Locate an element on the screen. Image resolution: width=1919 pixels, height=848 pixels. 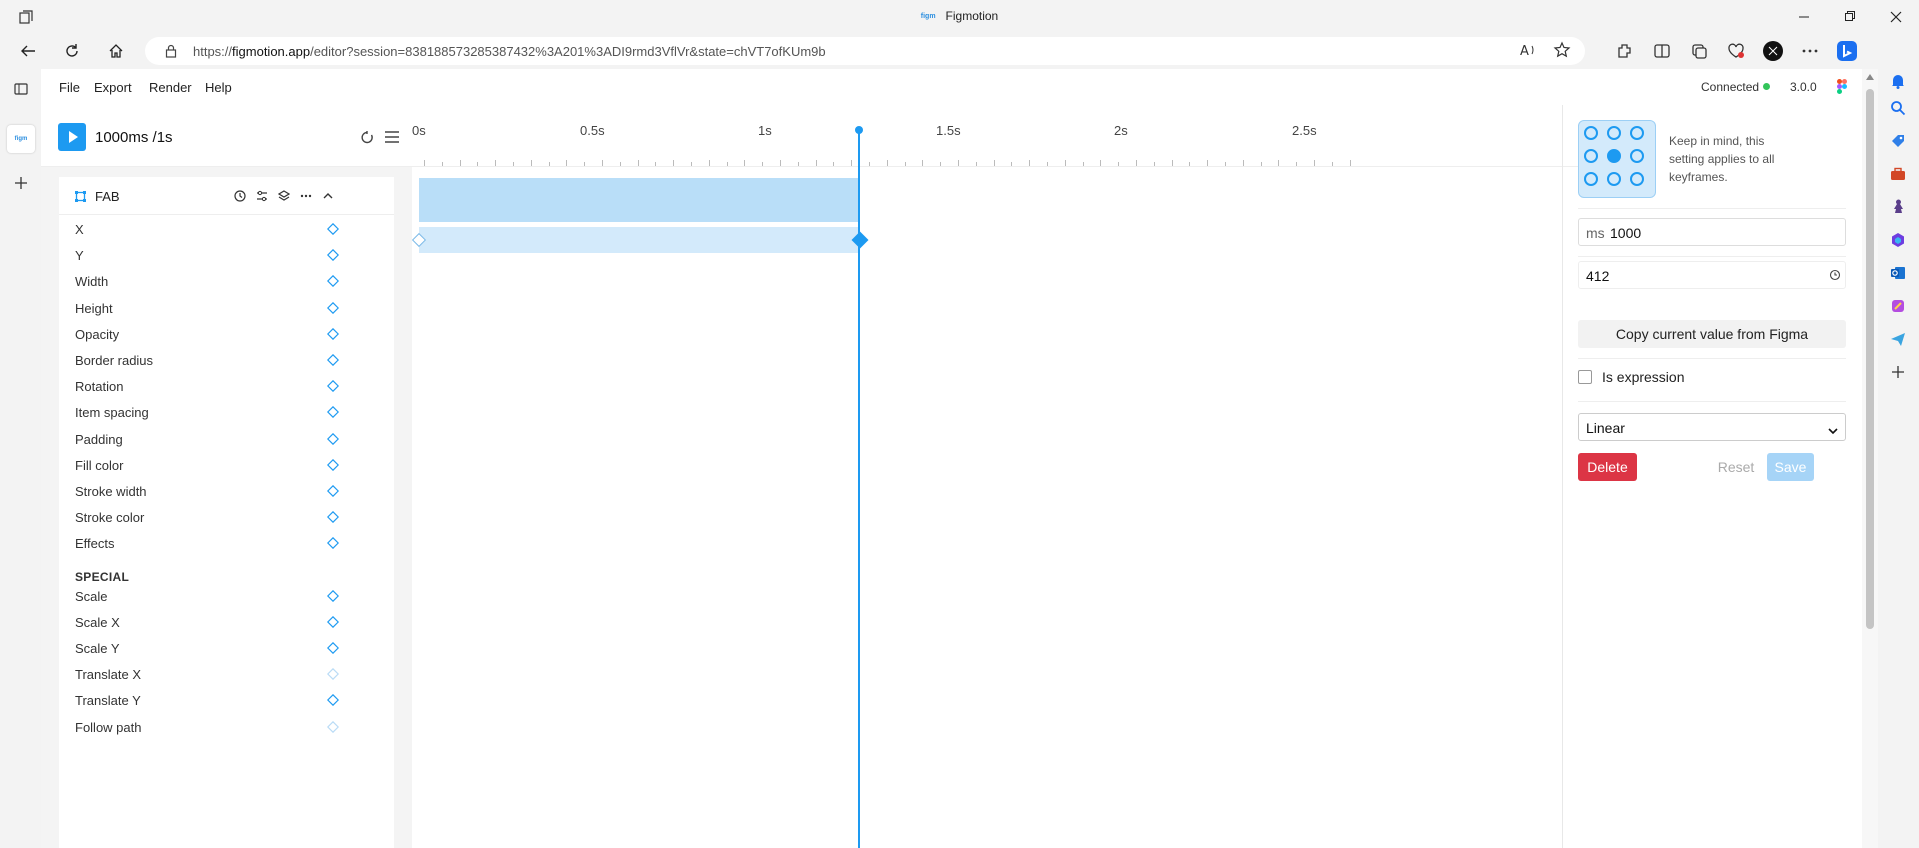
tab-actions-menu-icon is located at coordinates (21, 89).